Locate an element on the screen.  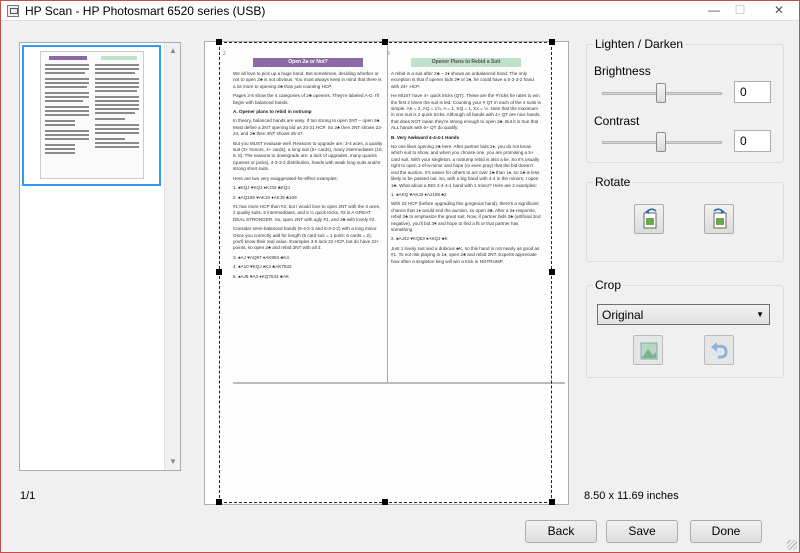
thumbnail-image is located at coordinates (92, 115).